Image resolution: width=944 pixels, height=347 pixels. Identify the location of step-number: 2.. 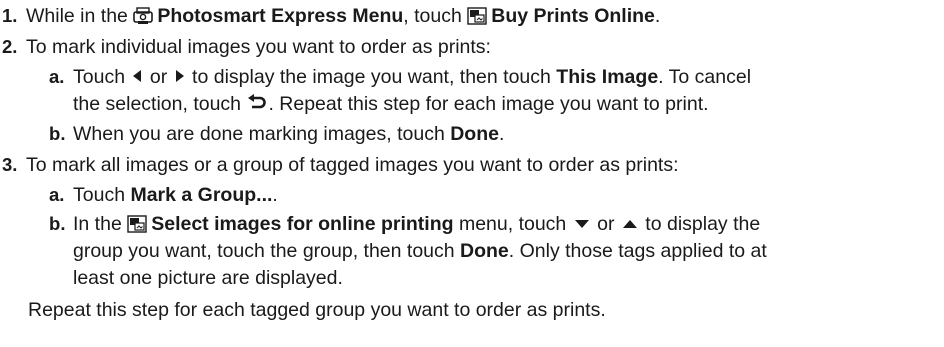
(10, 46).